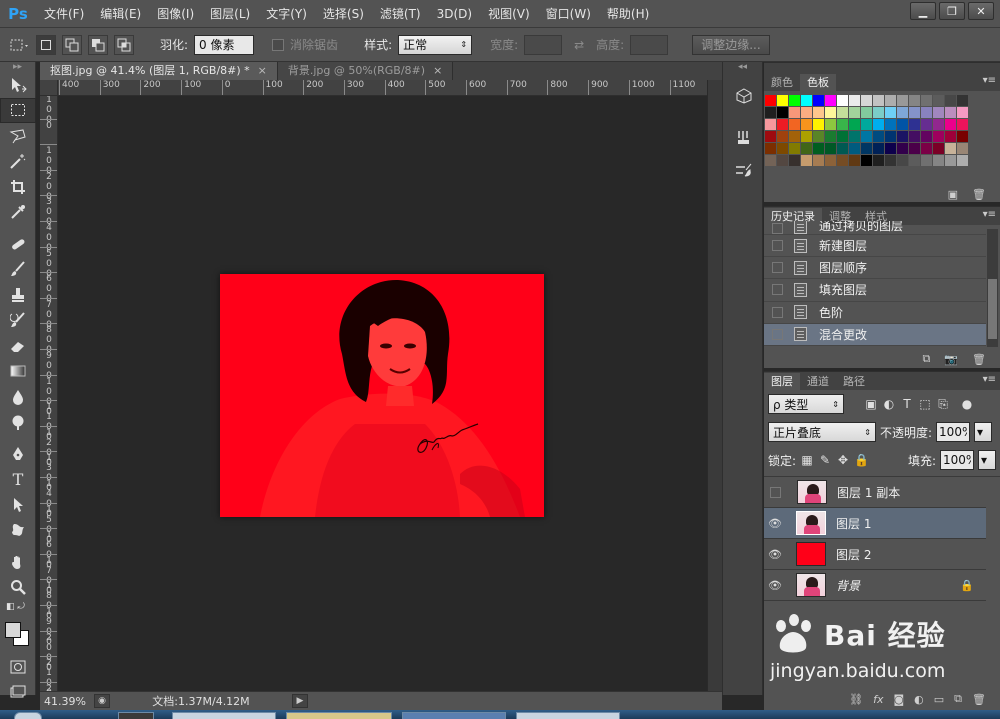 This screenshot has height=719, width=1000. What do you see at coordinates (967, 404) in the screenshot?
I see `filter-toggle-icon: ●` at bounding box center [967, 404].